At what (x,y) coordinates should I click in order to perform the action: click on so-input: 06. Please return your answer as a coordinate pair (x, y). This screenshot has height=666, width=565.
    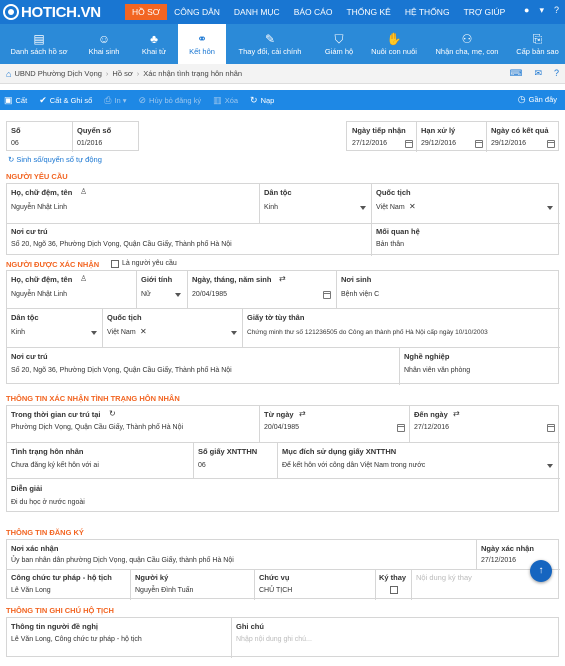
    Looking at the image, I should click on (15, 143).